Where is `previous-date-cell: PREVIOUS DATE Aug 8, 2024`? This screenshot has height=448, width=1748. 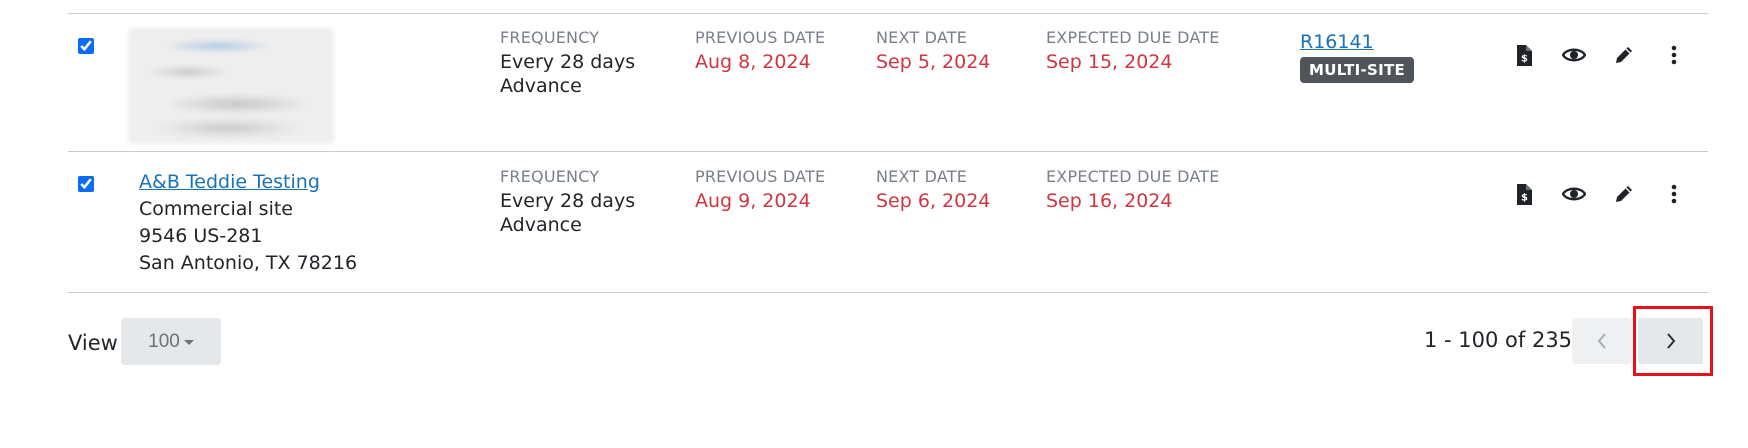 previous-date-cell: PREVIOUS DATE Aug 8, 2024 is located at coordinates (760, 52).